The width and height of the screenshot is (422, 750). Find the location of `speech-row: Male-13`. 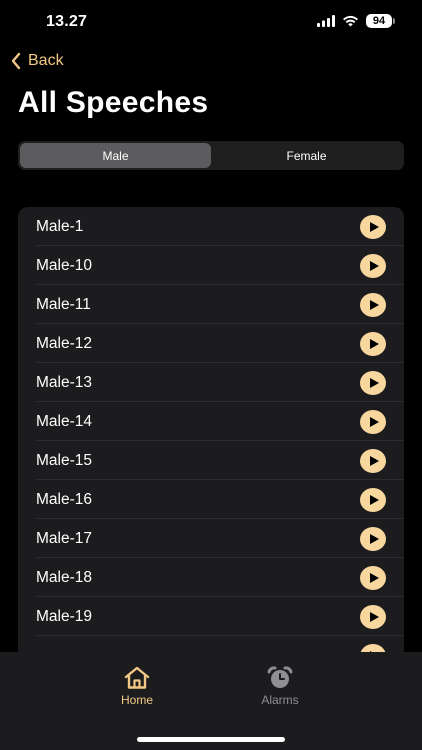

speech-row: Male-13 is located at coordinates (211, 382).